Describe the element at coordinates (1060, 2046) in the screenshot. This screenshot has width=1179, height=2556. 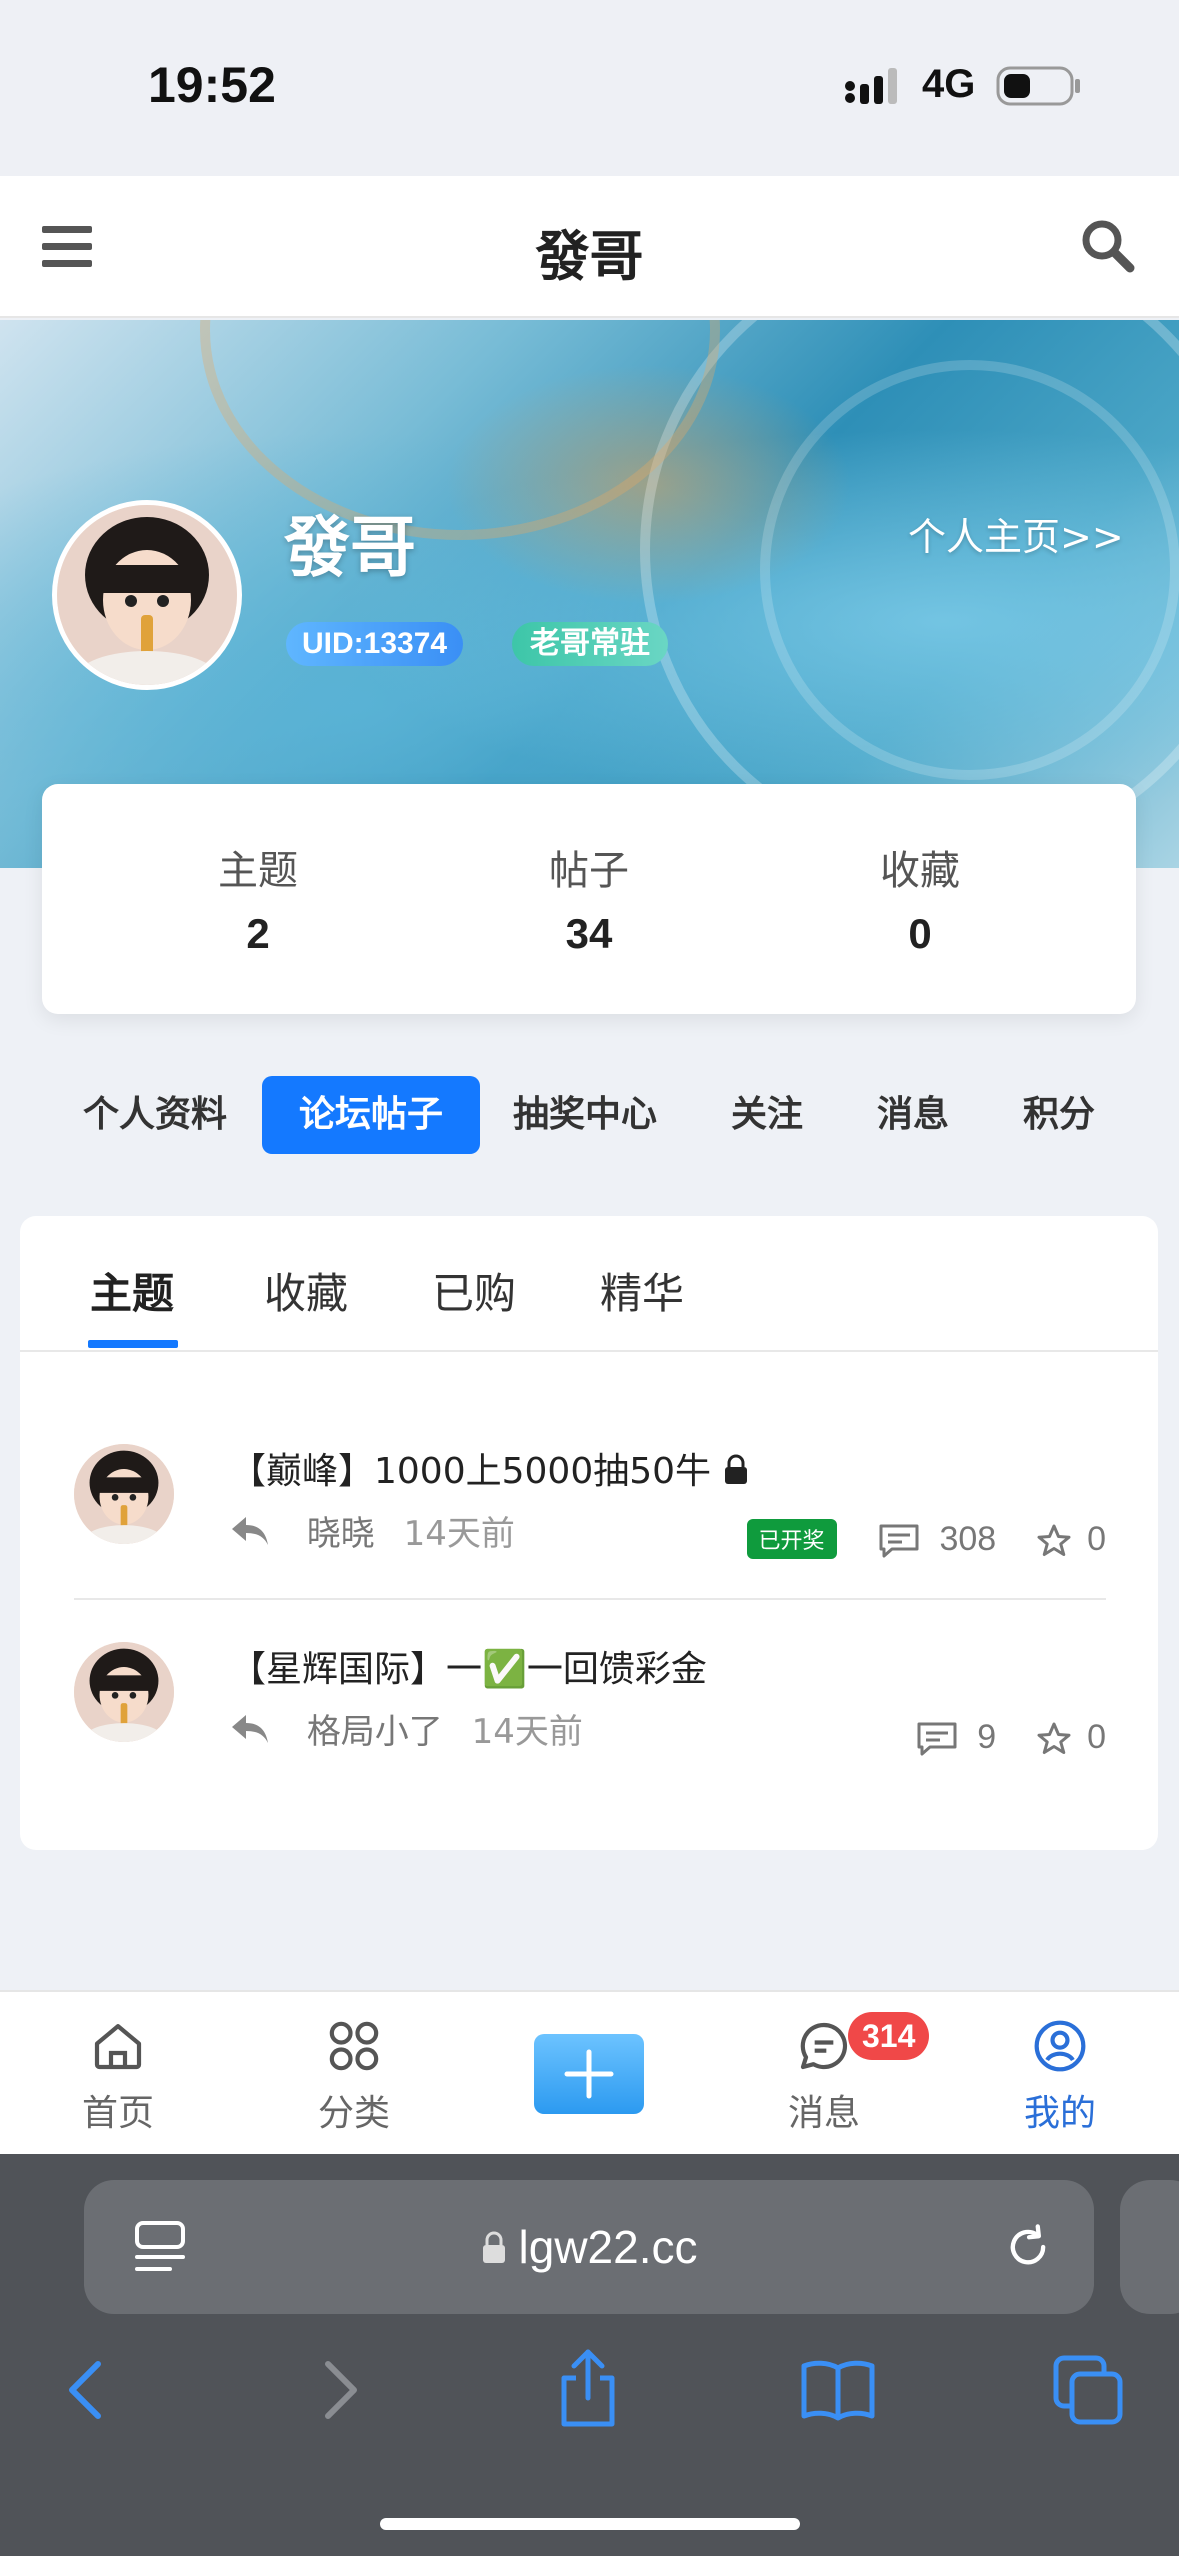
I see `user-icon` at that location.